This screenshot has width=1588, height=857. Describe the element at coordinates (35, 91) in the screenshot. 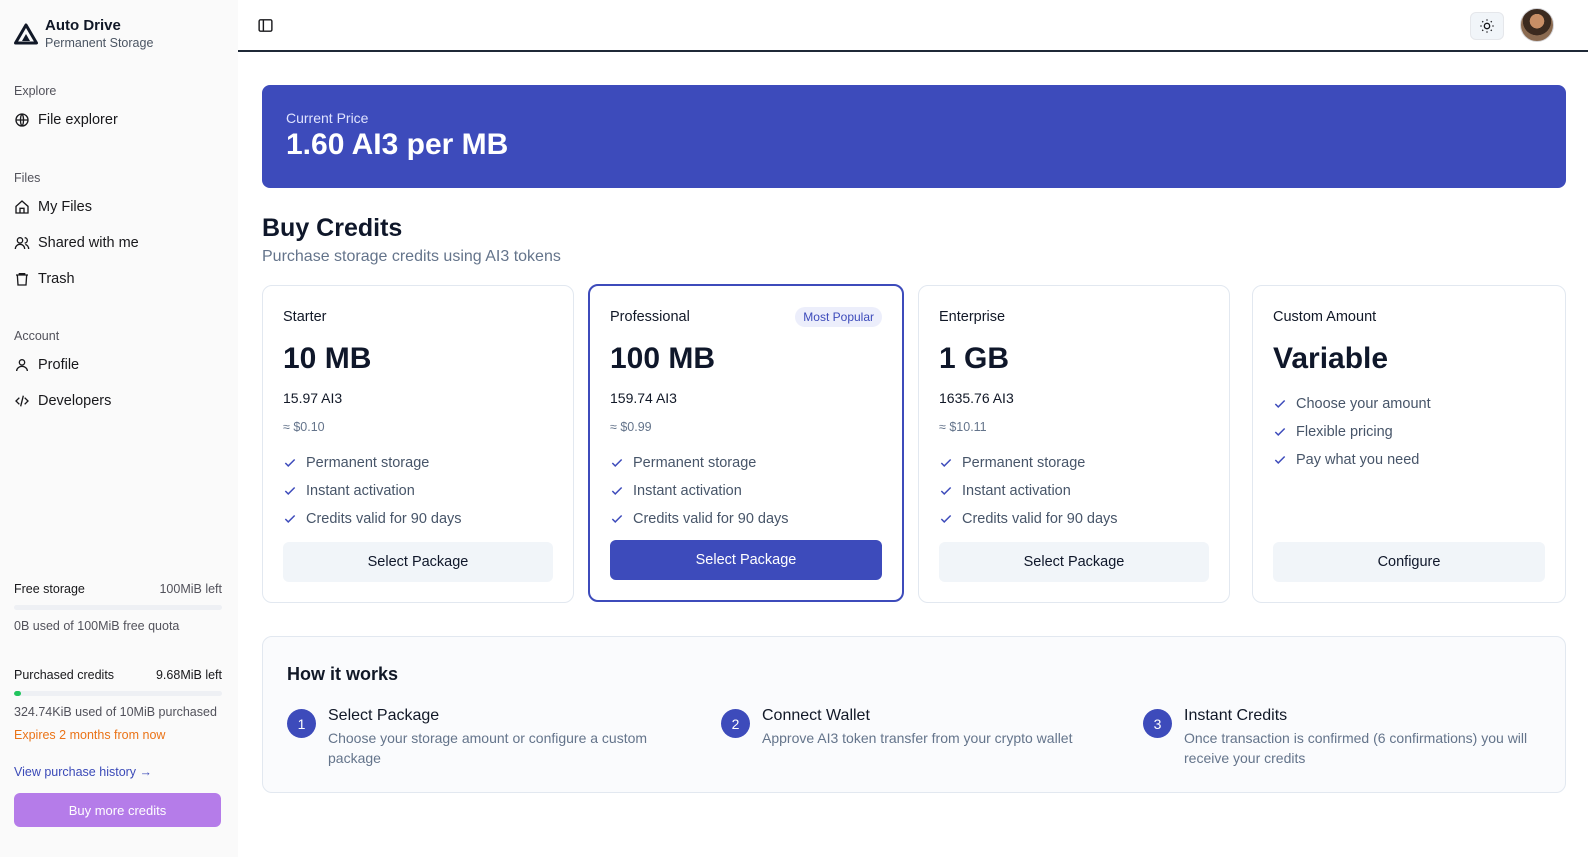

I see `nav-heading-explore: Explore` at that location.